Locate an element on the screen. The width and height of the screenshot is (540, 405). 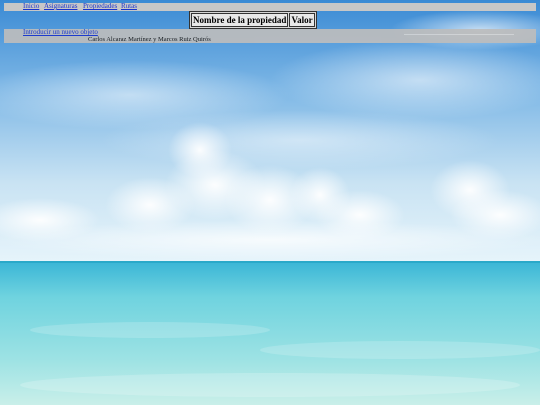
nav-link-propiedades: Propiedades is located at coordinates (100, 6).